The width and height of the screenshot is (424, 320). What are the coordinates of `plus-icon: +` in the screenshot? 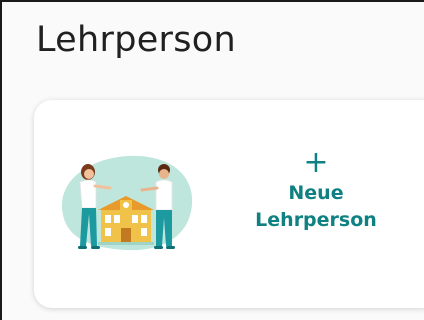 It's located at (316, 162).